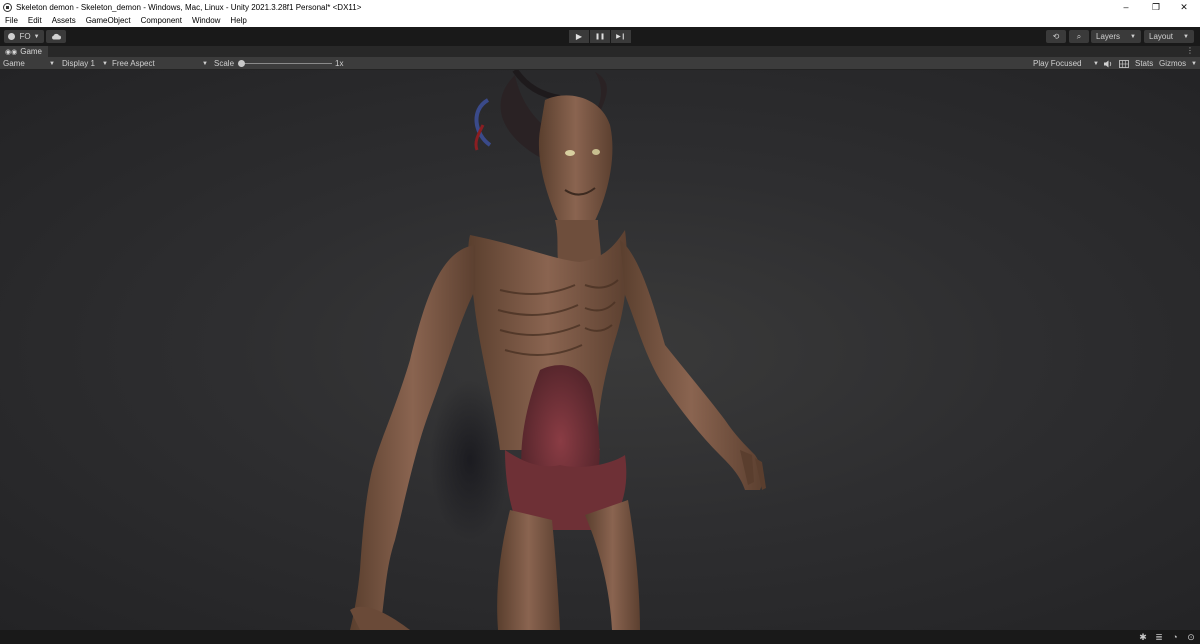  I want to click on gizmos-dropdown: Gizmos ▼, so click(1178, 63).